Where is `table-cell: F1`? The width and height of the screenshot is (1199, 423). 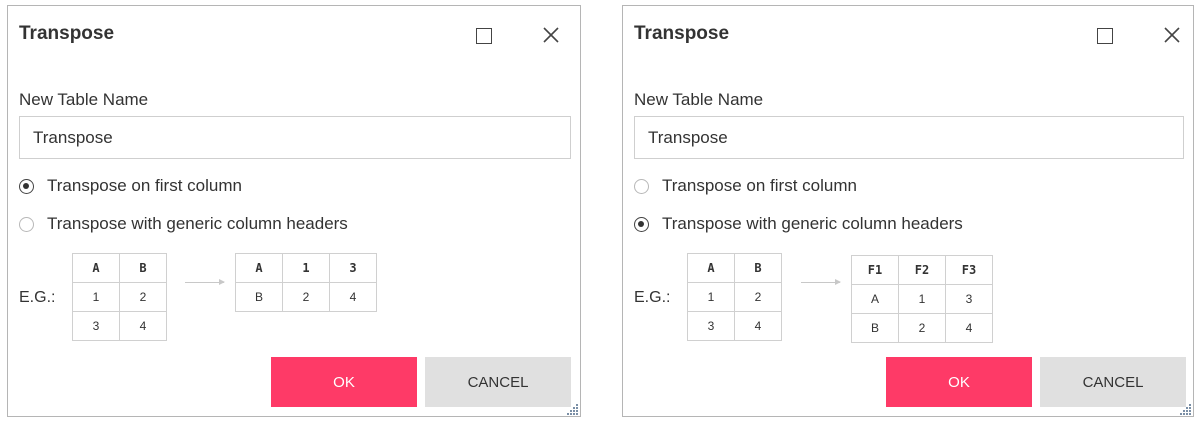
table-cell: F1 is located at coordinates (875, 270).